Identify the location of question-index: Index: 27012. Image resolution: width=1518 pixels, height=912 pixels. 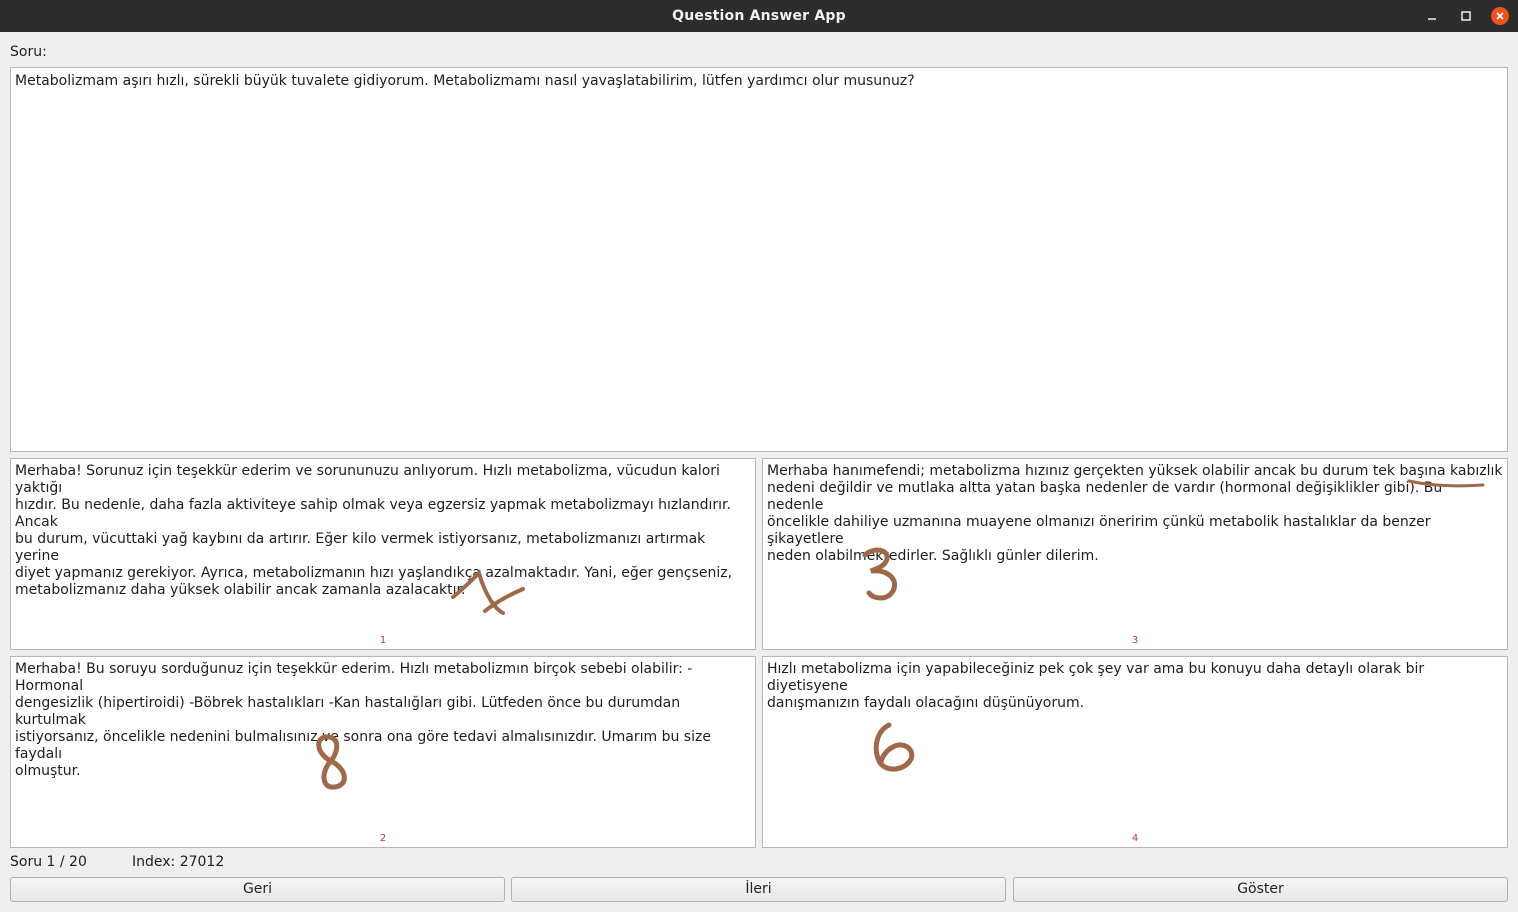
(178, 862).